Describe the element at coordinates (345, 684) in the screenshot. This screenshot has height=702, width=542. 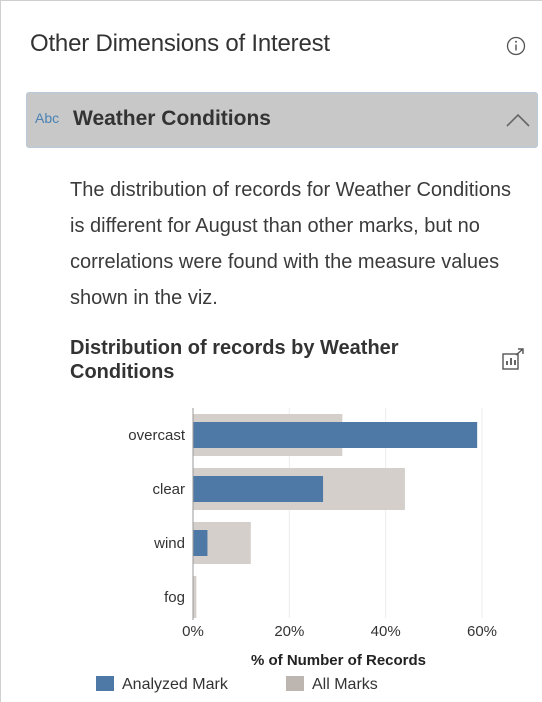
I see `legend-label-all-marks: All Marks` at that location.